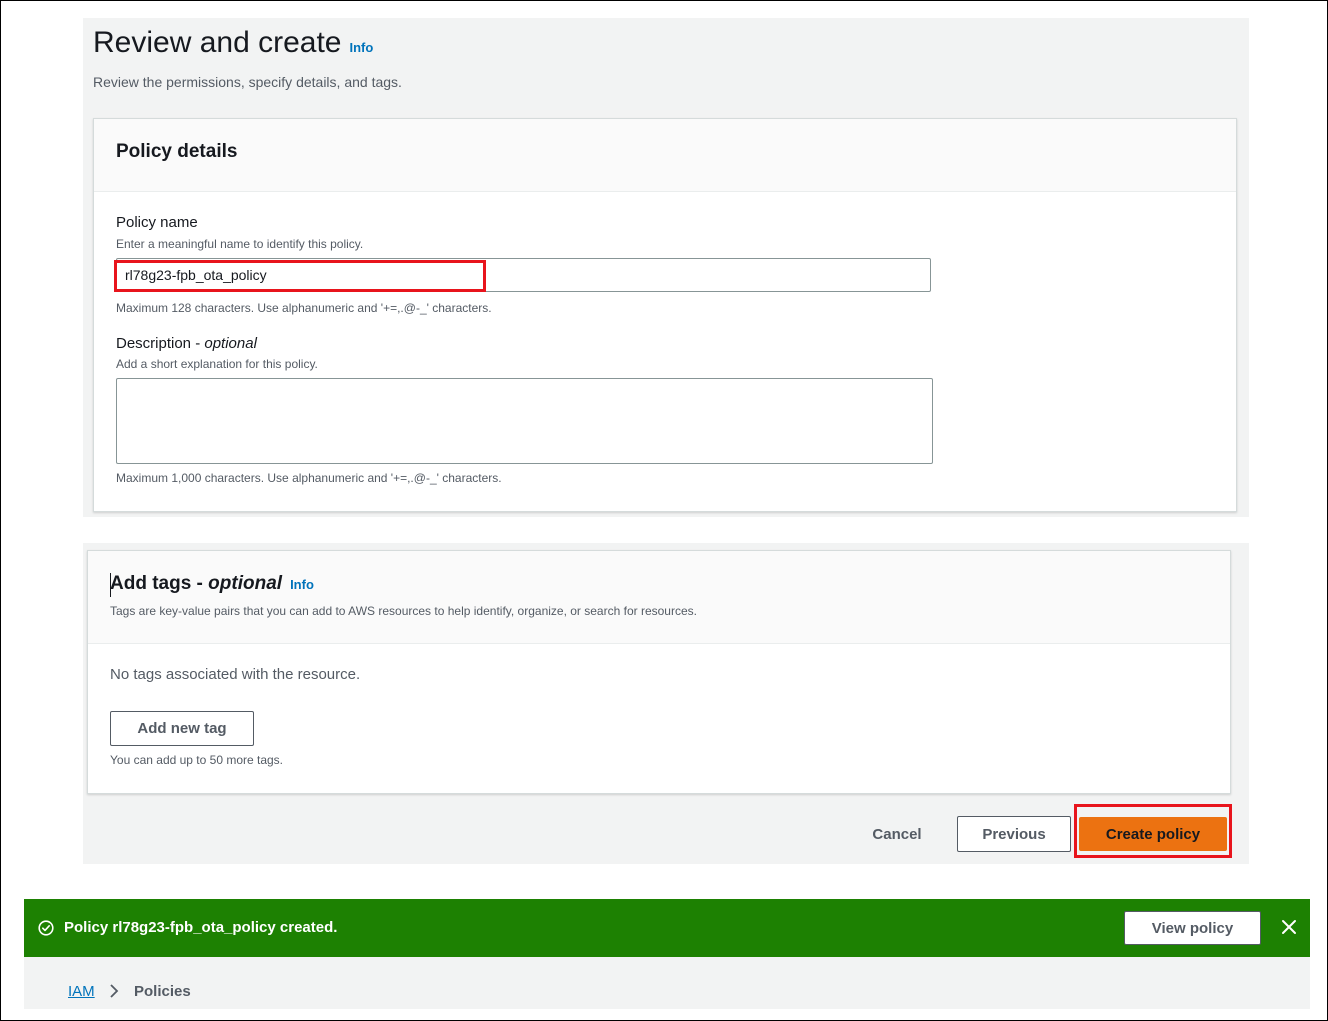 This screenshot has height=1021, width=1328. Describe the element at coordinates (162, 991) in the screenshot. I see `breadcrumb-current: Policies` at that location.